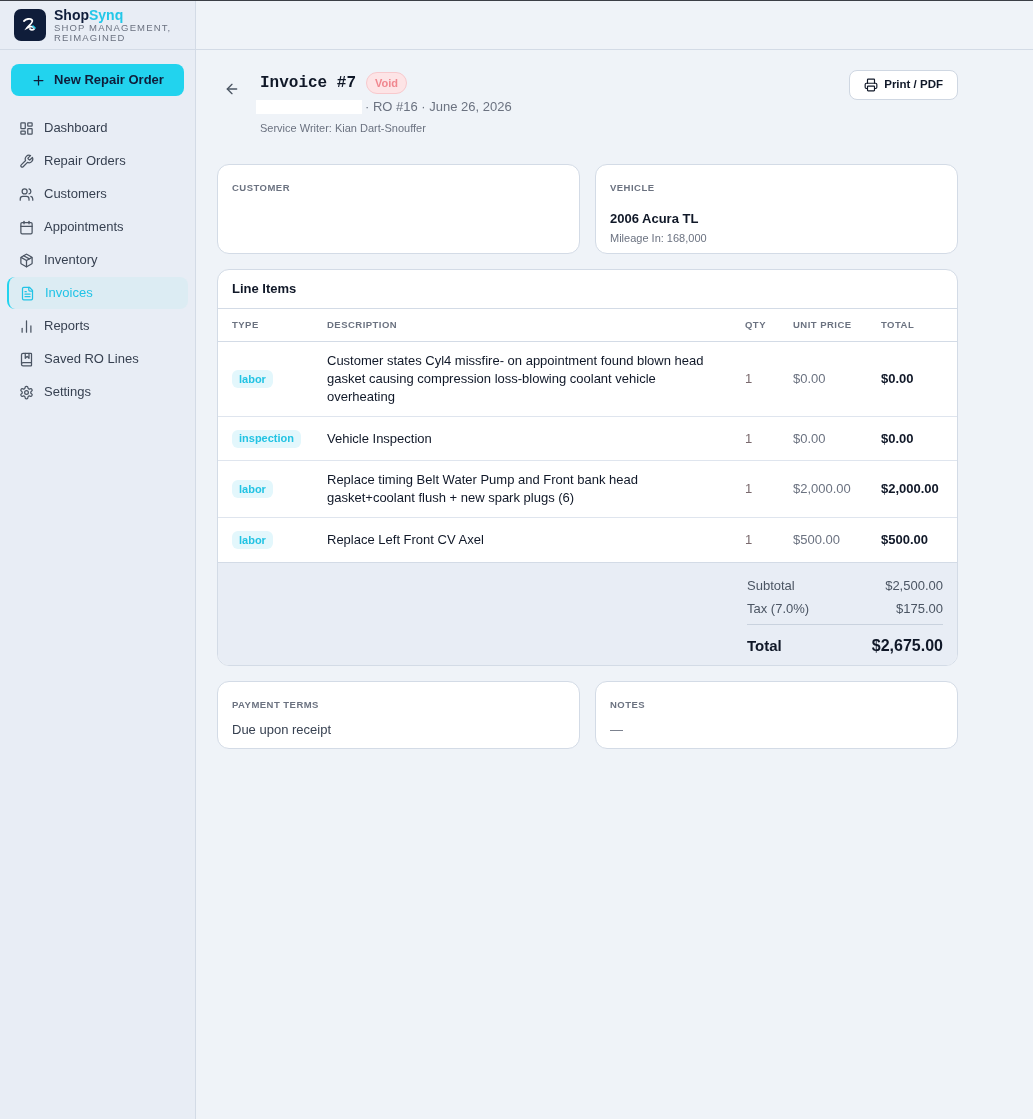 The height and width of the screenshot is (1119, 1033). What do you see at coordinates (822, 489) in the screenshot?
I see `unit-price-cell-text: $2,000.00` at bounding box center [822, 489].